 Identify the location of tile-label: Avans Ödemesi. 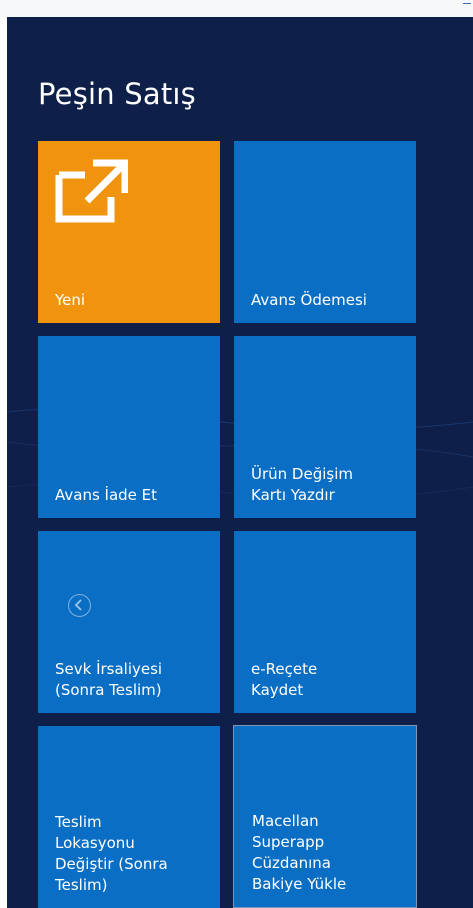
(309, 300).